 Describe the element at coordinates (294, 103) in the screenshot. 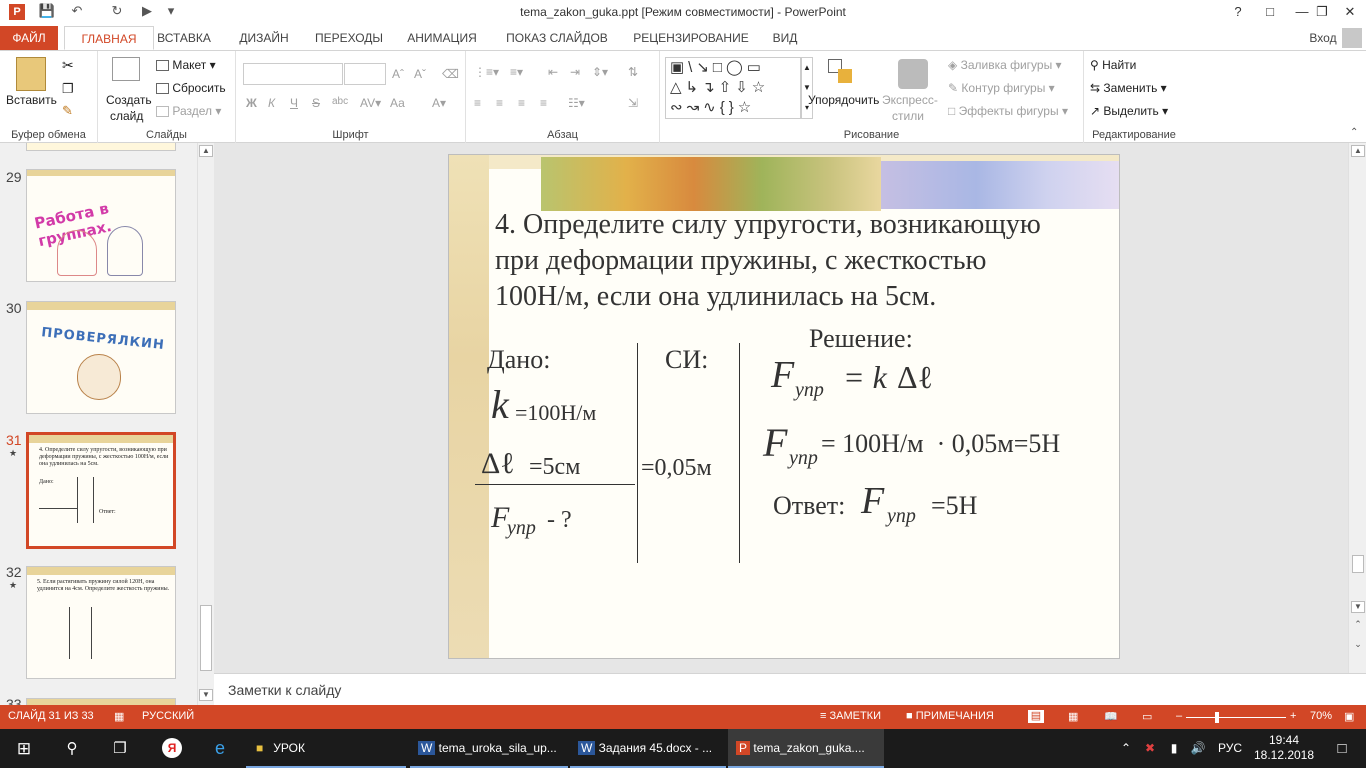

I see `underline-button: Ч` at that location.